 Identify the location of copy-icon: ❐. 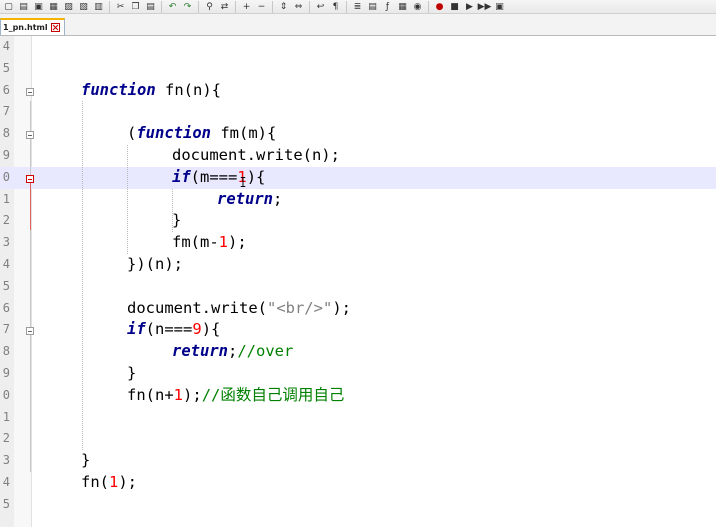
(135, 7).